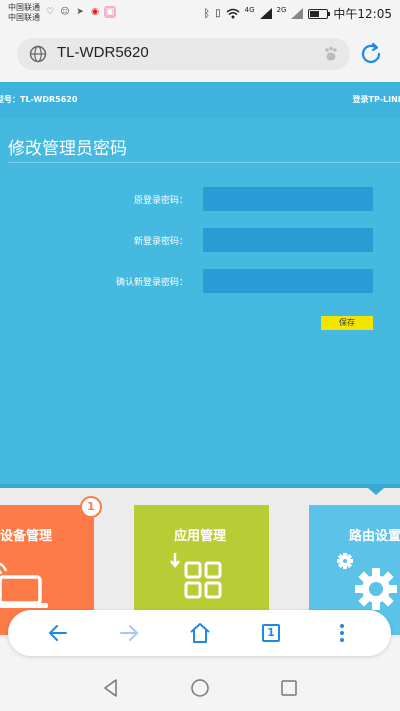 This screenshot has height=711, width=400. Describe the element at coordinates (38, 54) in the screenshot. I see `globe-icon` at that location.